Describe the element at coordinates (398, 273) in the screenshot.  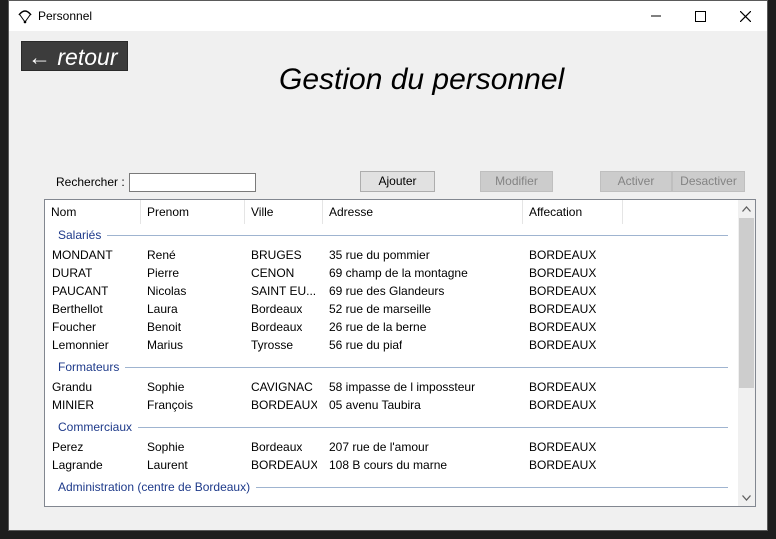
I see `cell-adresse: 69 champ de la montagne` at that location.